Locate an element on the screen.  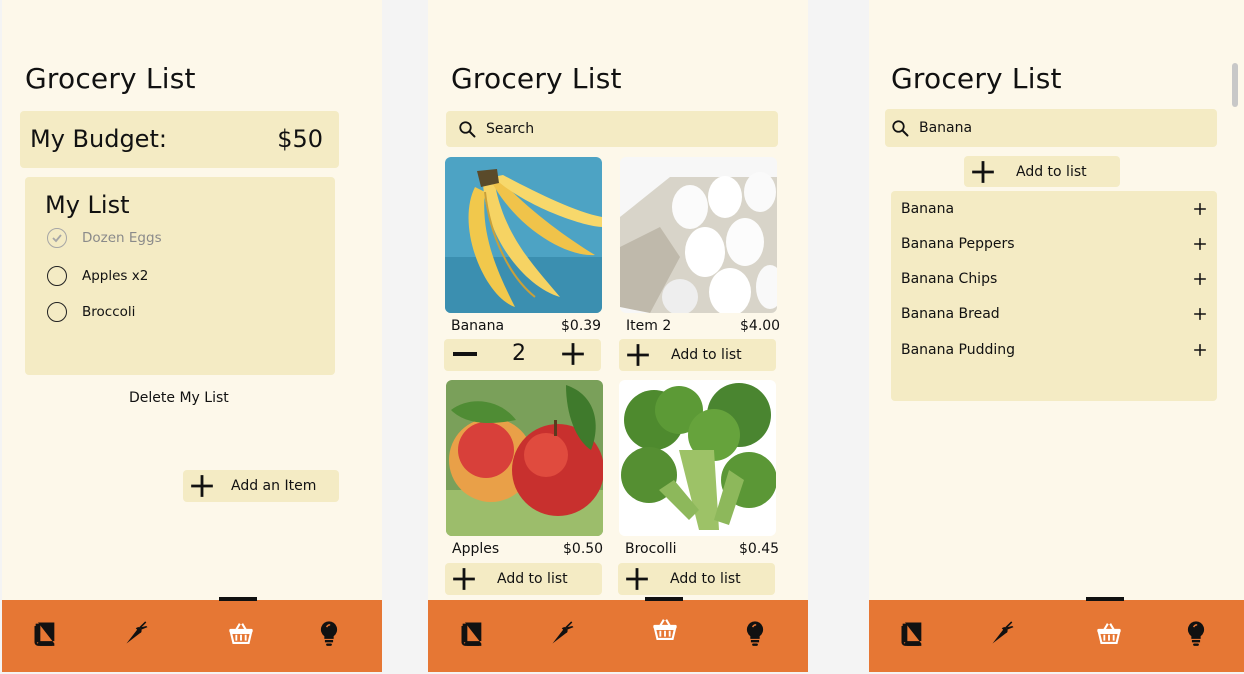
result-label: Banana Chips is located at coordinates (949, 279).